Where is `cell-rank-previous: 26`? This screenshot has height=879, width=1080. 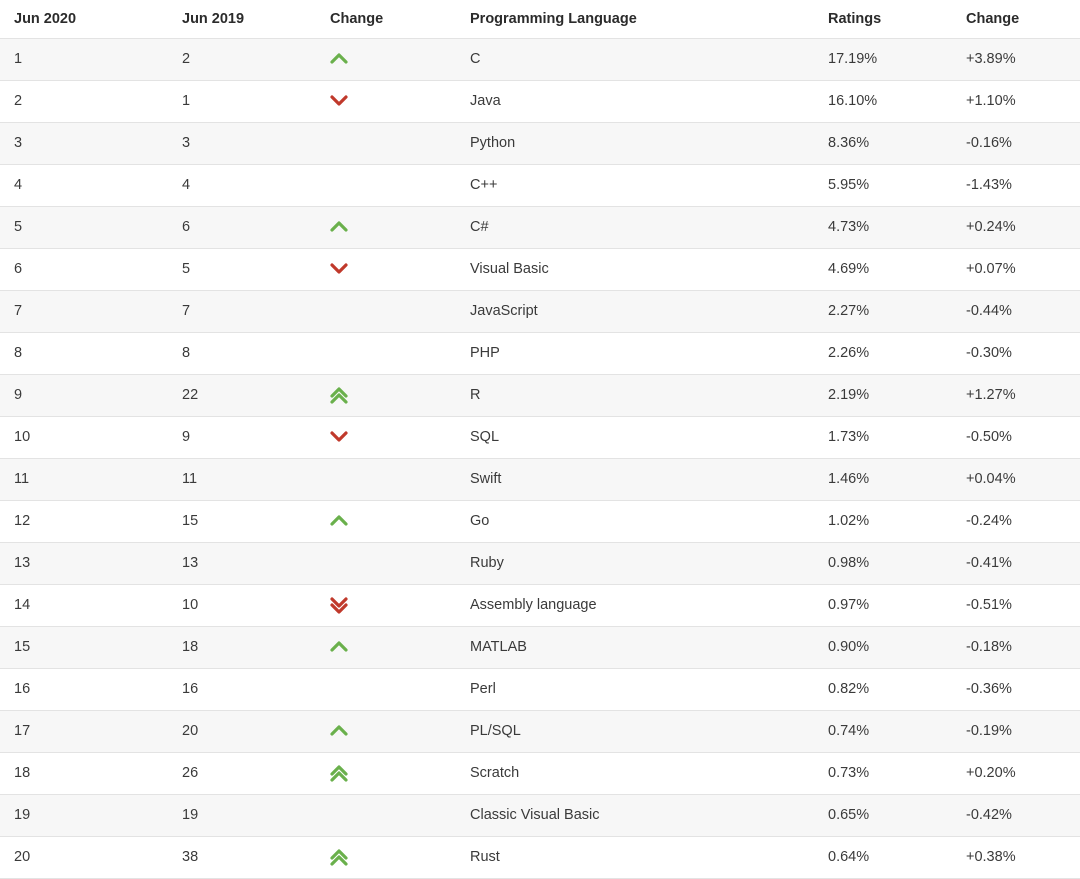
cell-rank-previous: 26 is located at coordinates (245, 773).